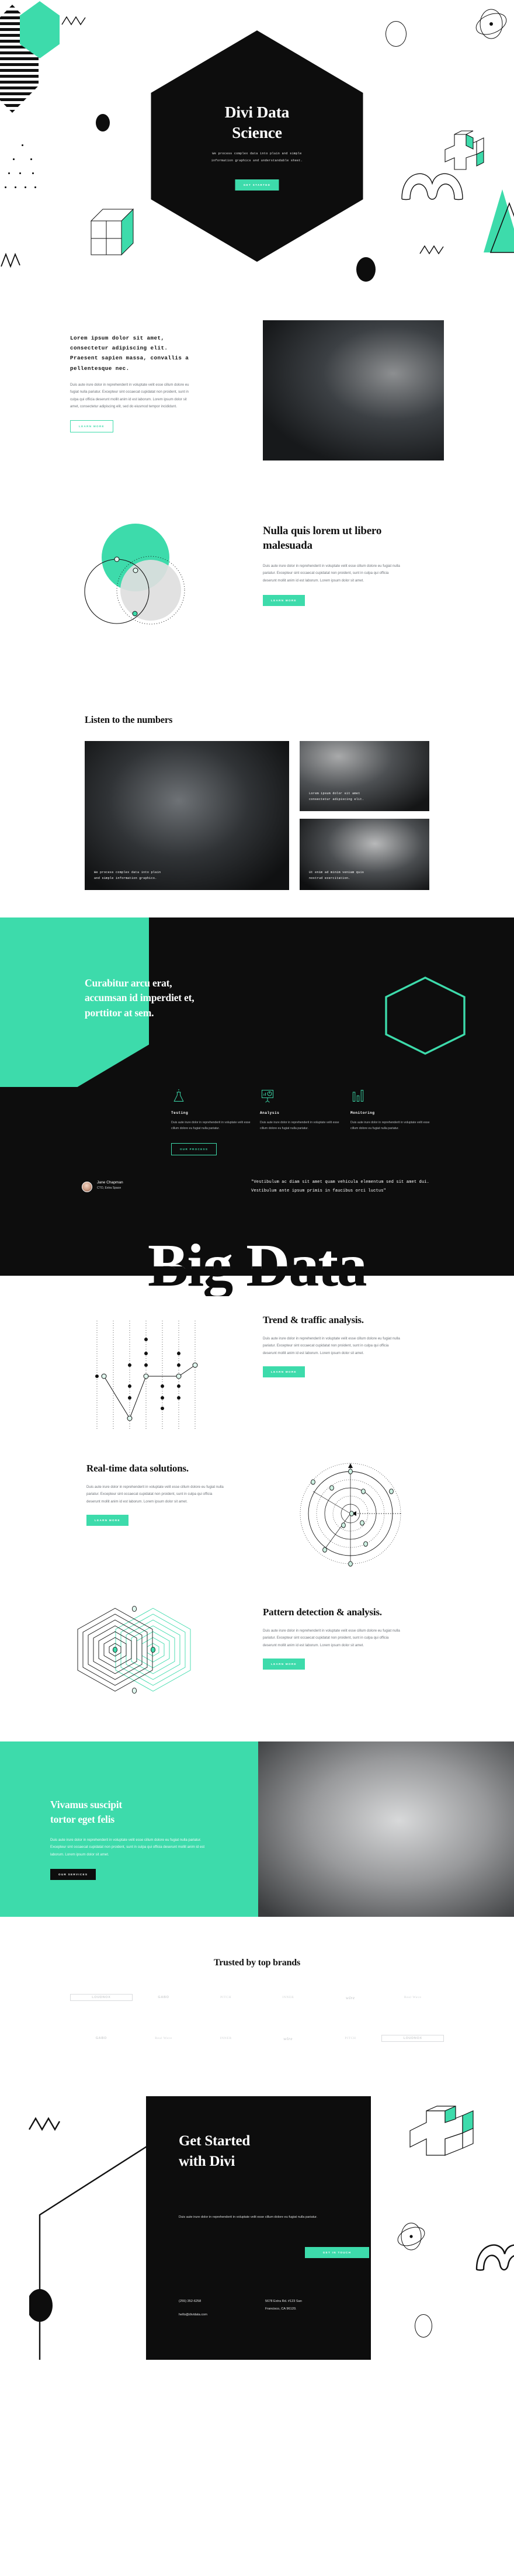 The image size is (514, 2576). Describe the element at coordinates (350, 2038) in the screenshot. I see `brand-logo: PITCH` at that location.